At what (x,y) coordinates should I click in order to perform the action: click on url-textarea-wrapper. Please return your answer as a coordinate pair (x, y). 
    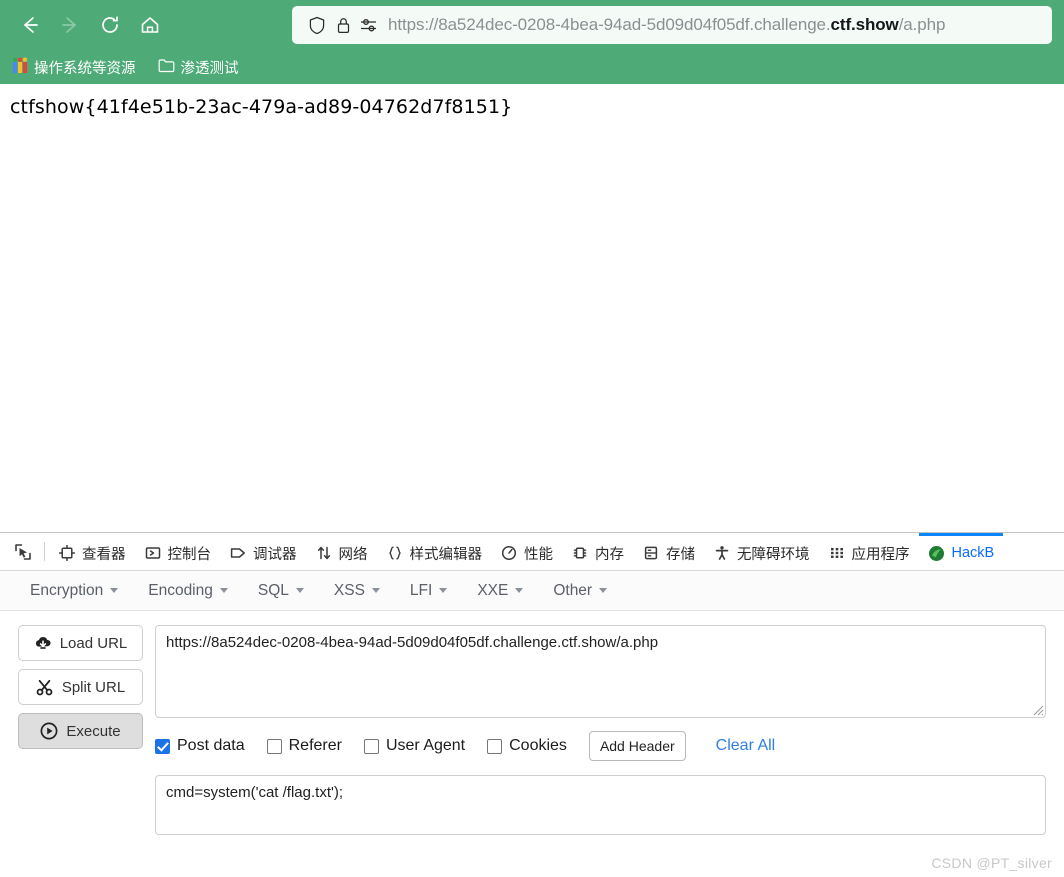
    Looking at the image, I should click on (600, 671).